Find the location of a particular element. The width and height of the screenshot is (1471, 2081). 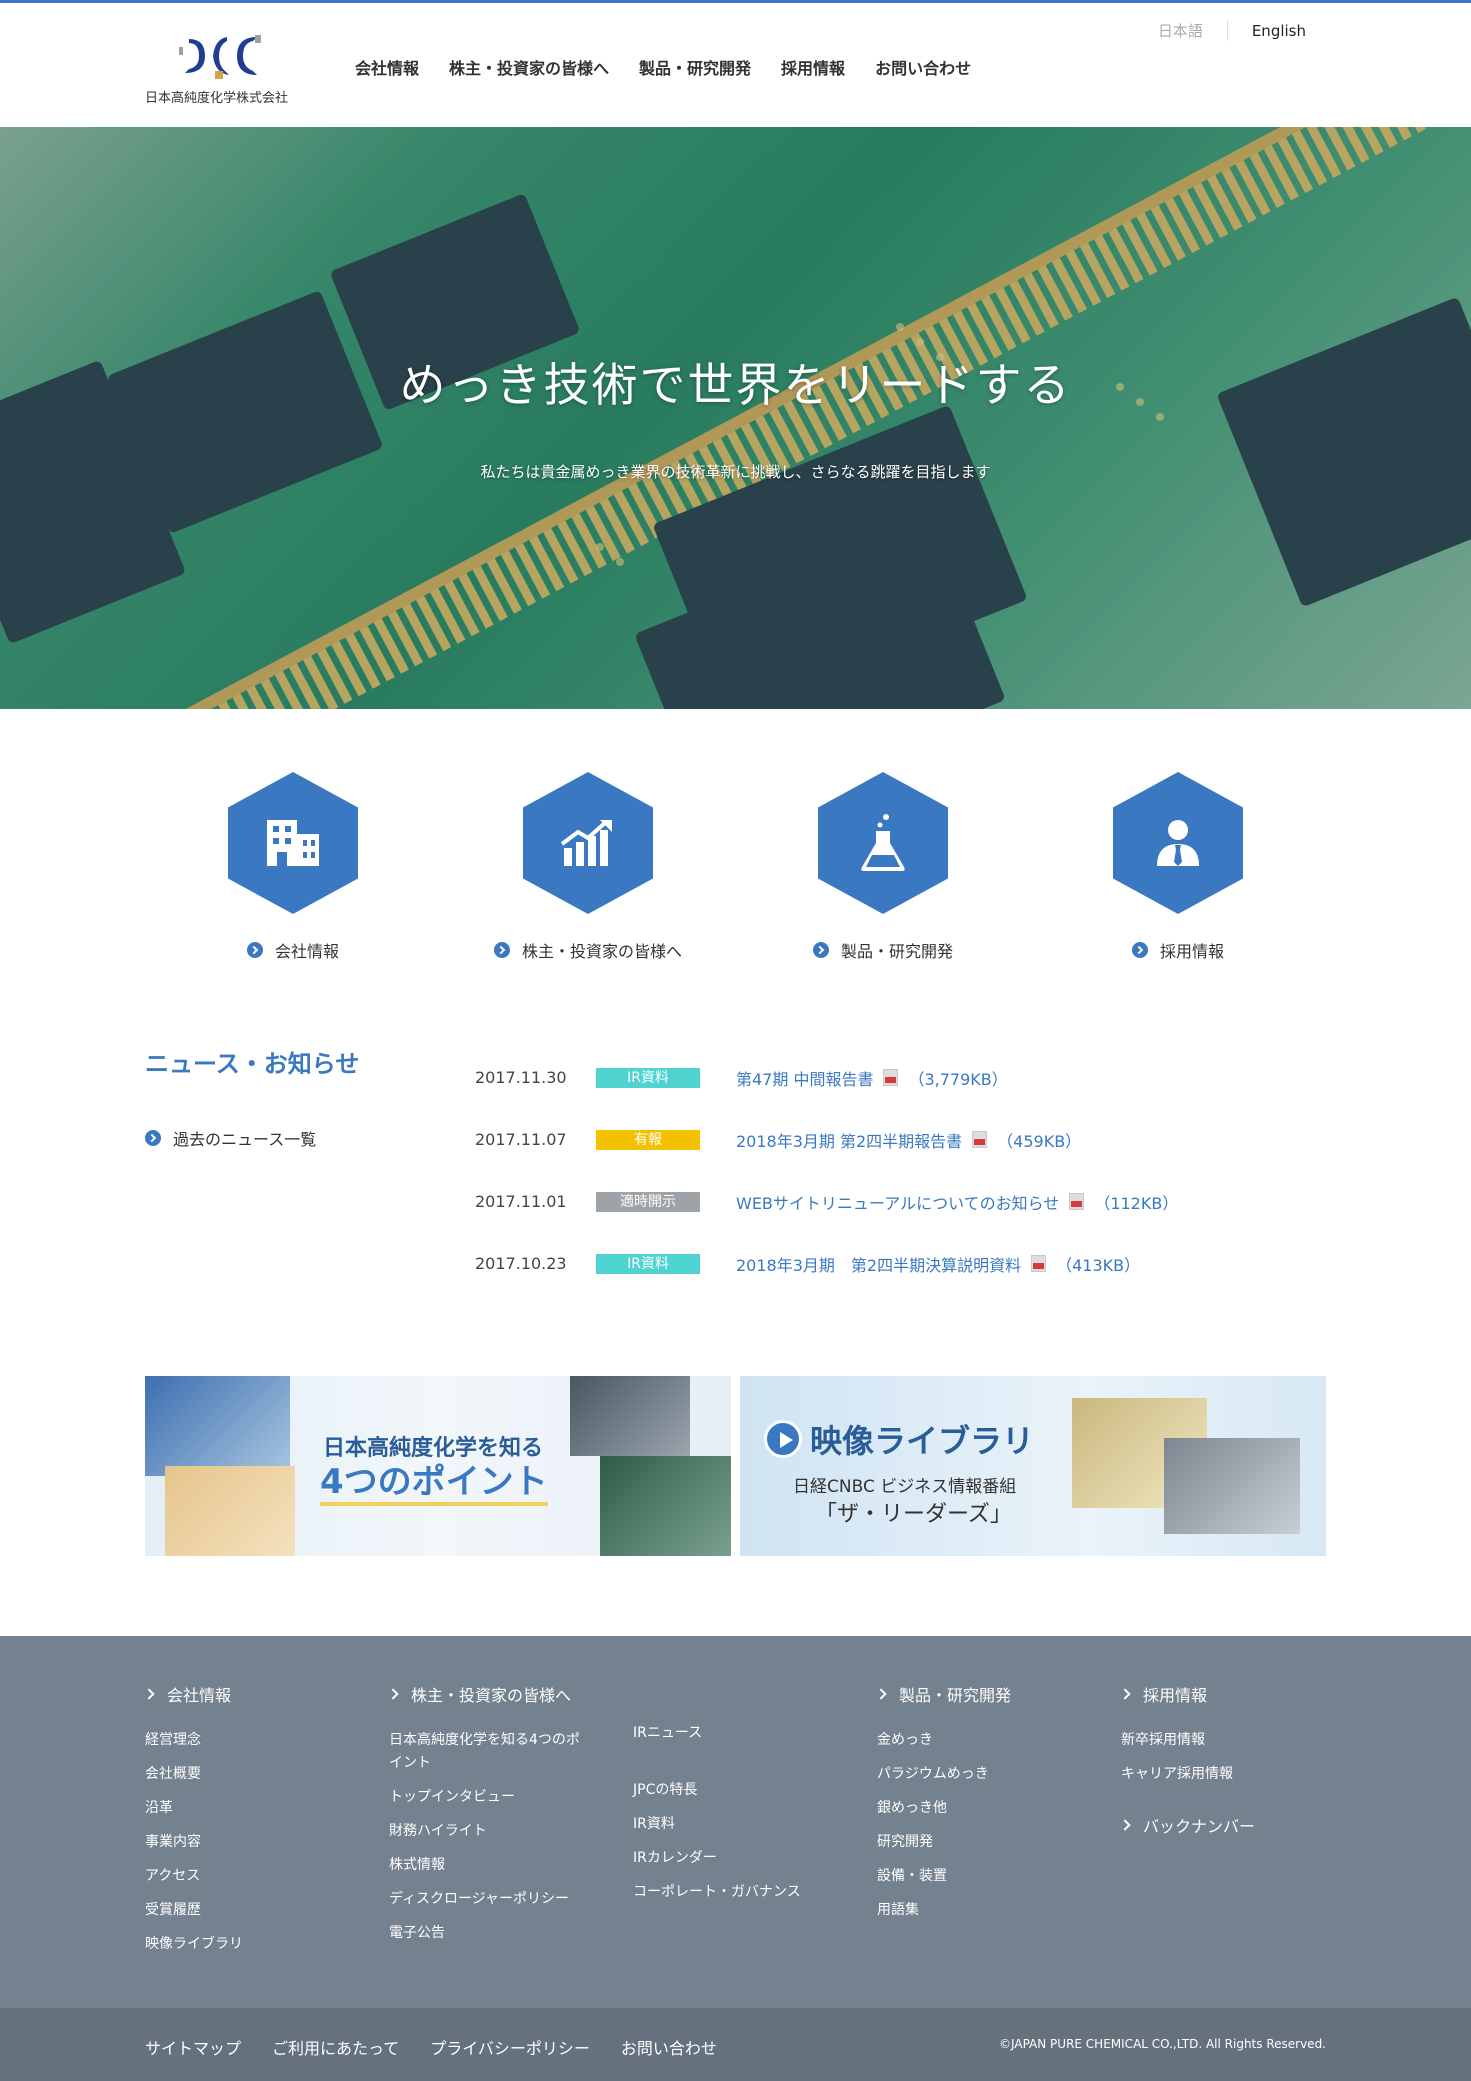

nav-recruit: 採用情報 is located at coordinates (813, 67).